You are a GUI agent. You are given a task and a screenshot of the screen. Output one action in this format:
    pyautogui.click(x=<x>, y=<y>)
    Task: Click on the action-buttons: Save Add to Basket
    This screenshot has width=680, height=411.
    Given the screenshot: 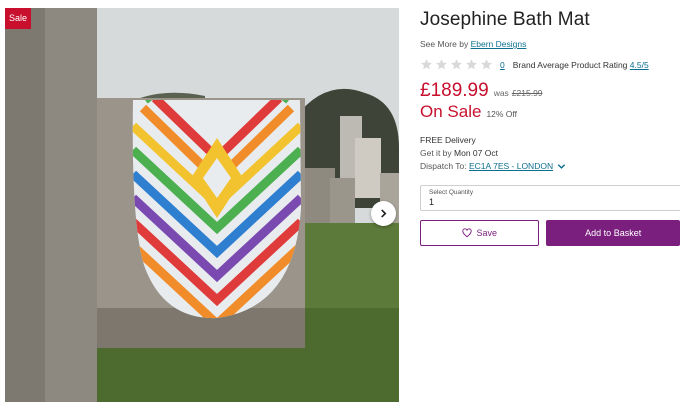 What is the action you would take?
    pyautogui.click(x=550, y=233)
    